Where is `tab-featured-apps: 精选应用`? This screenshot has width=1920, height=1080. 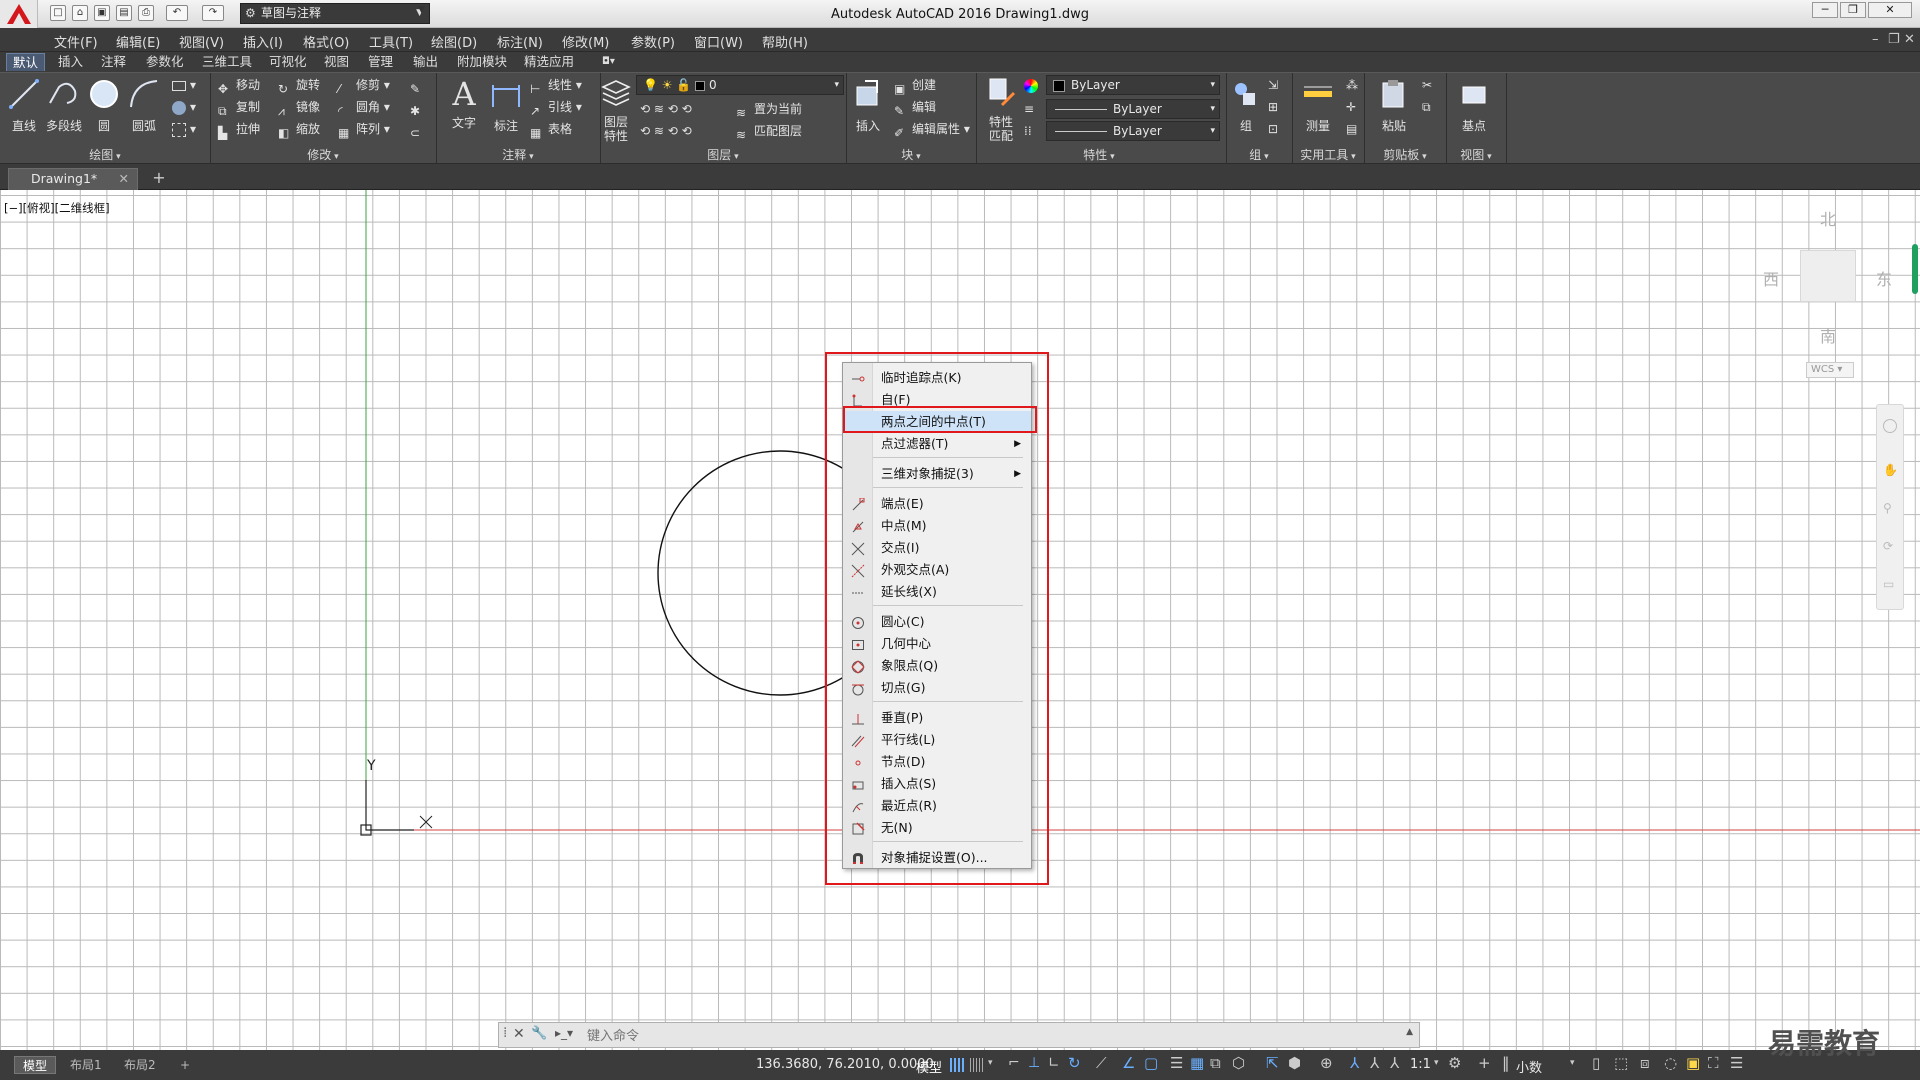
tab-featured-apps: 精选应用 is located at coordinates (549, 62).